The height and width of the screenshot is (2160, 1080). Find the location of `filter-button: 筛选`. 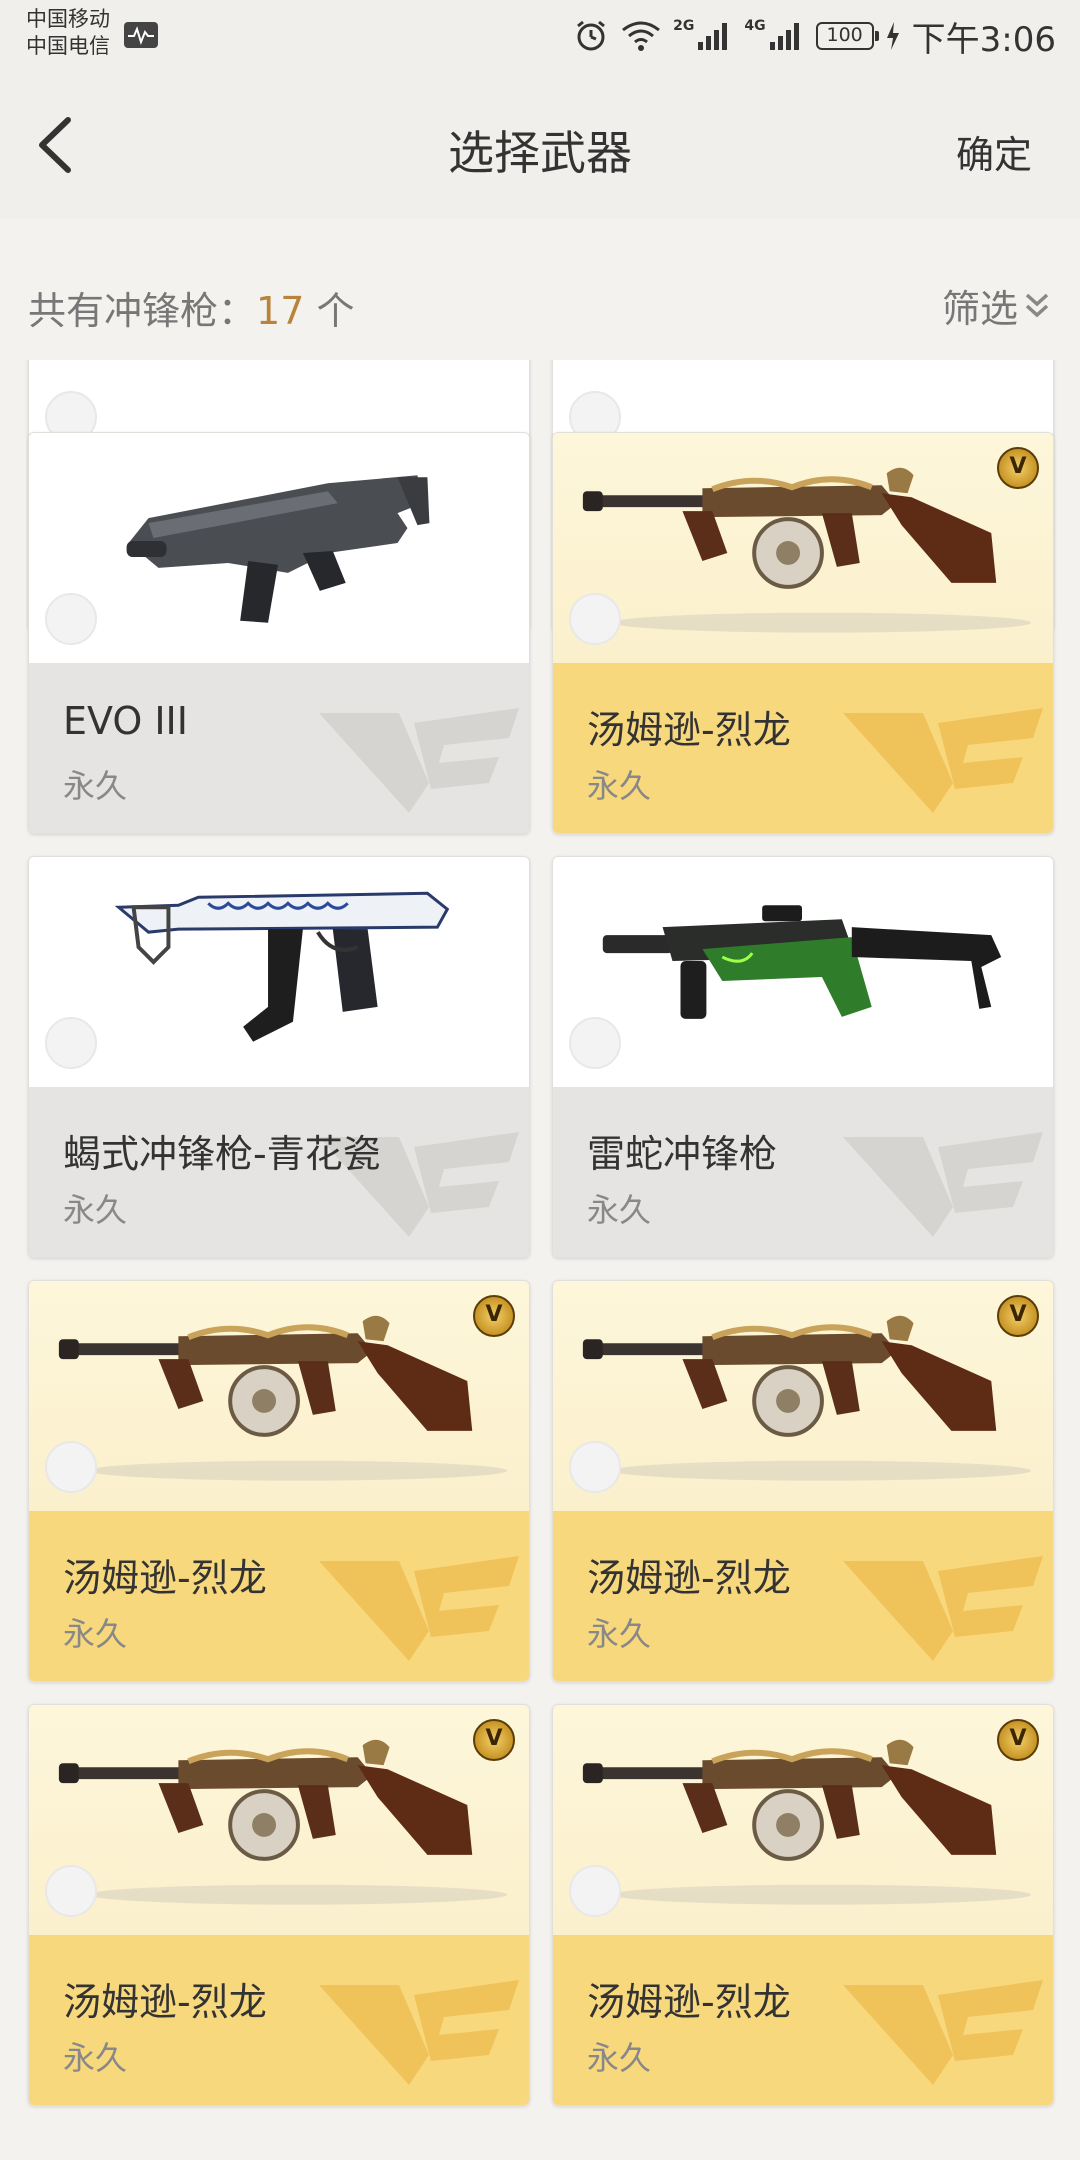

filter-button: 筛选 is located at coordinates (996, 305).